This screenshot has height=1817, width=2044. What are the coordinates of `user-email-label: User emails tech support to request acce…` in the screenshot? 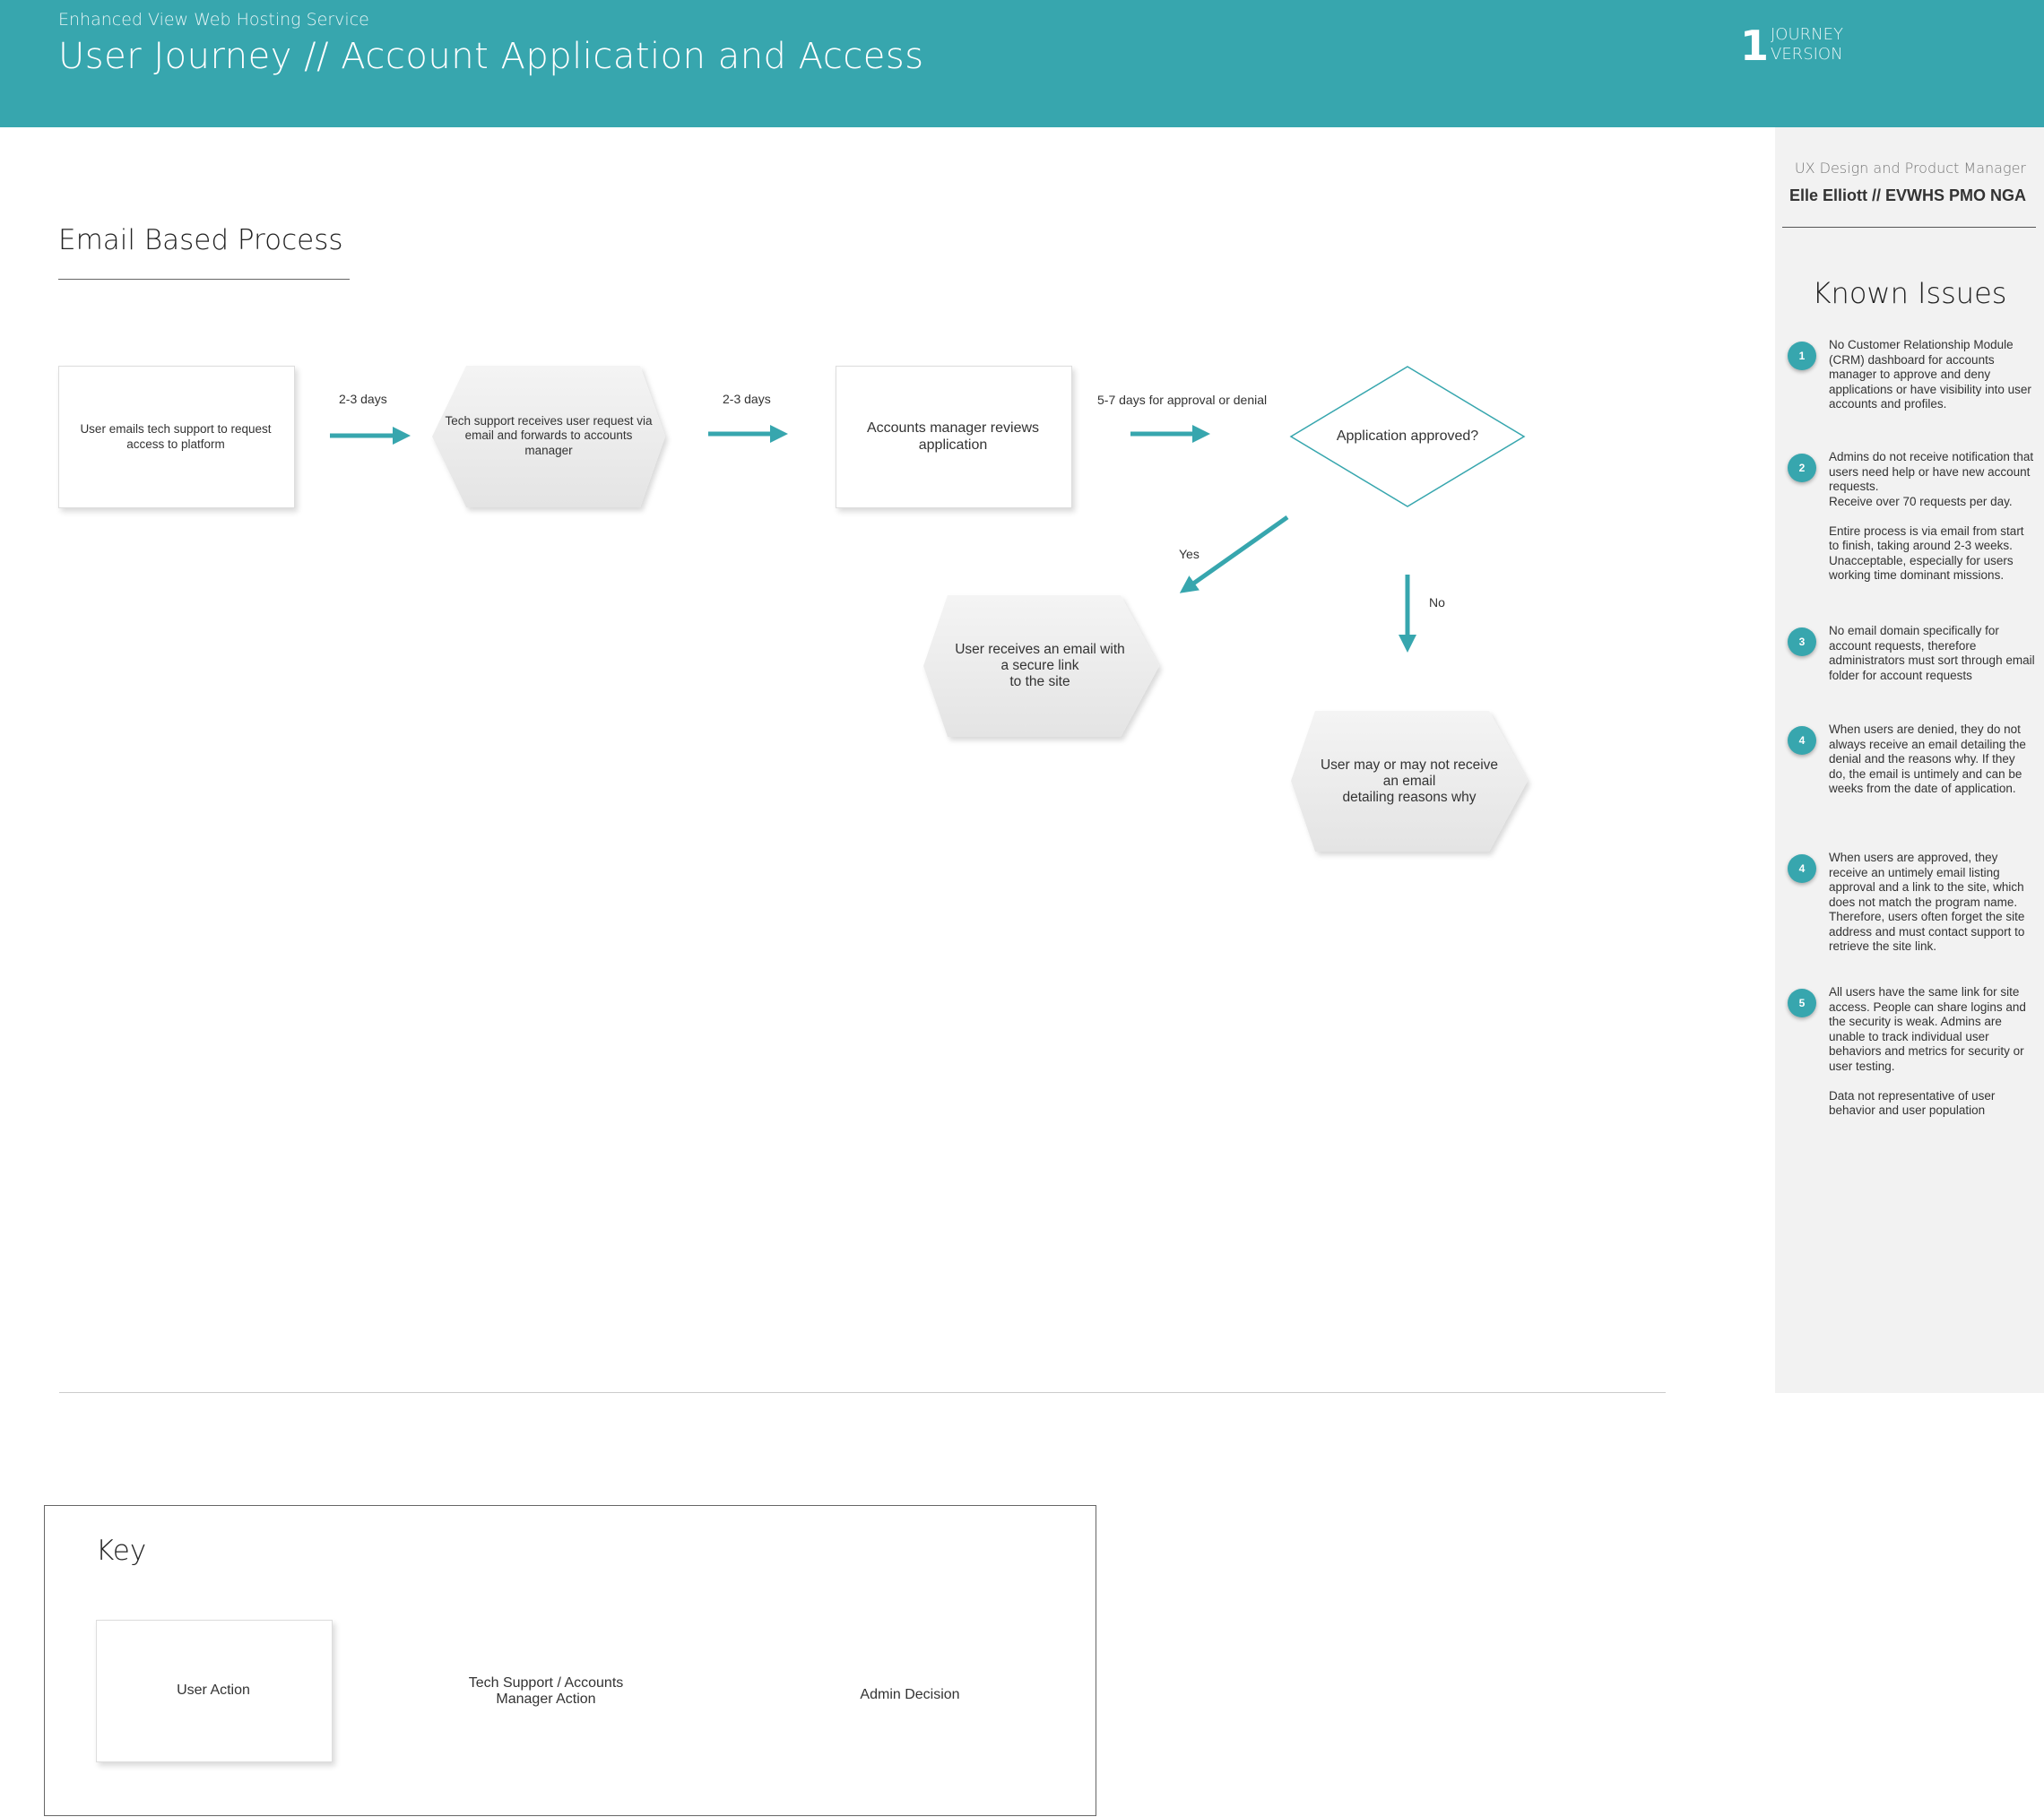 It's located at (176, 436).